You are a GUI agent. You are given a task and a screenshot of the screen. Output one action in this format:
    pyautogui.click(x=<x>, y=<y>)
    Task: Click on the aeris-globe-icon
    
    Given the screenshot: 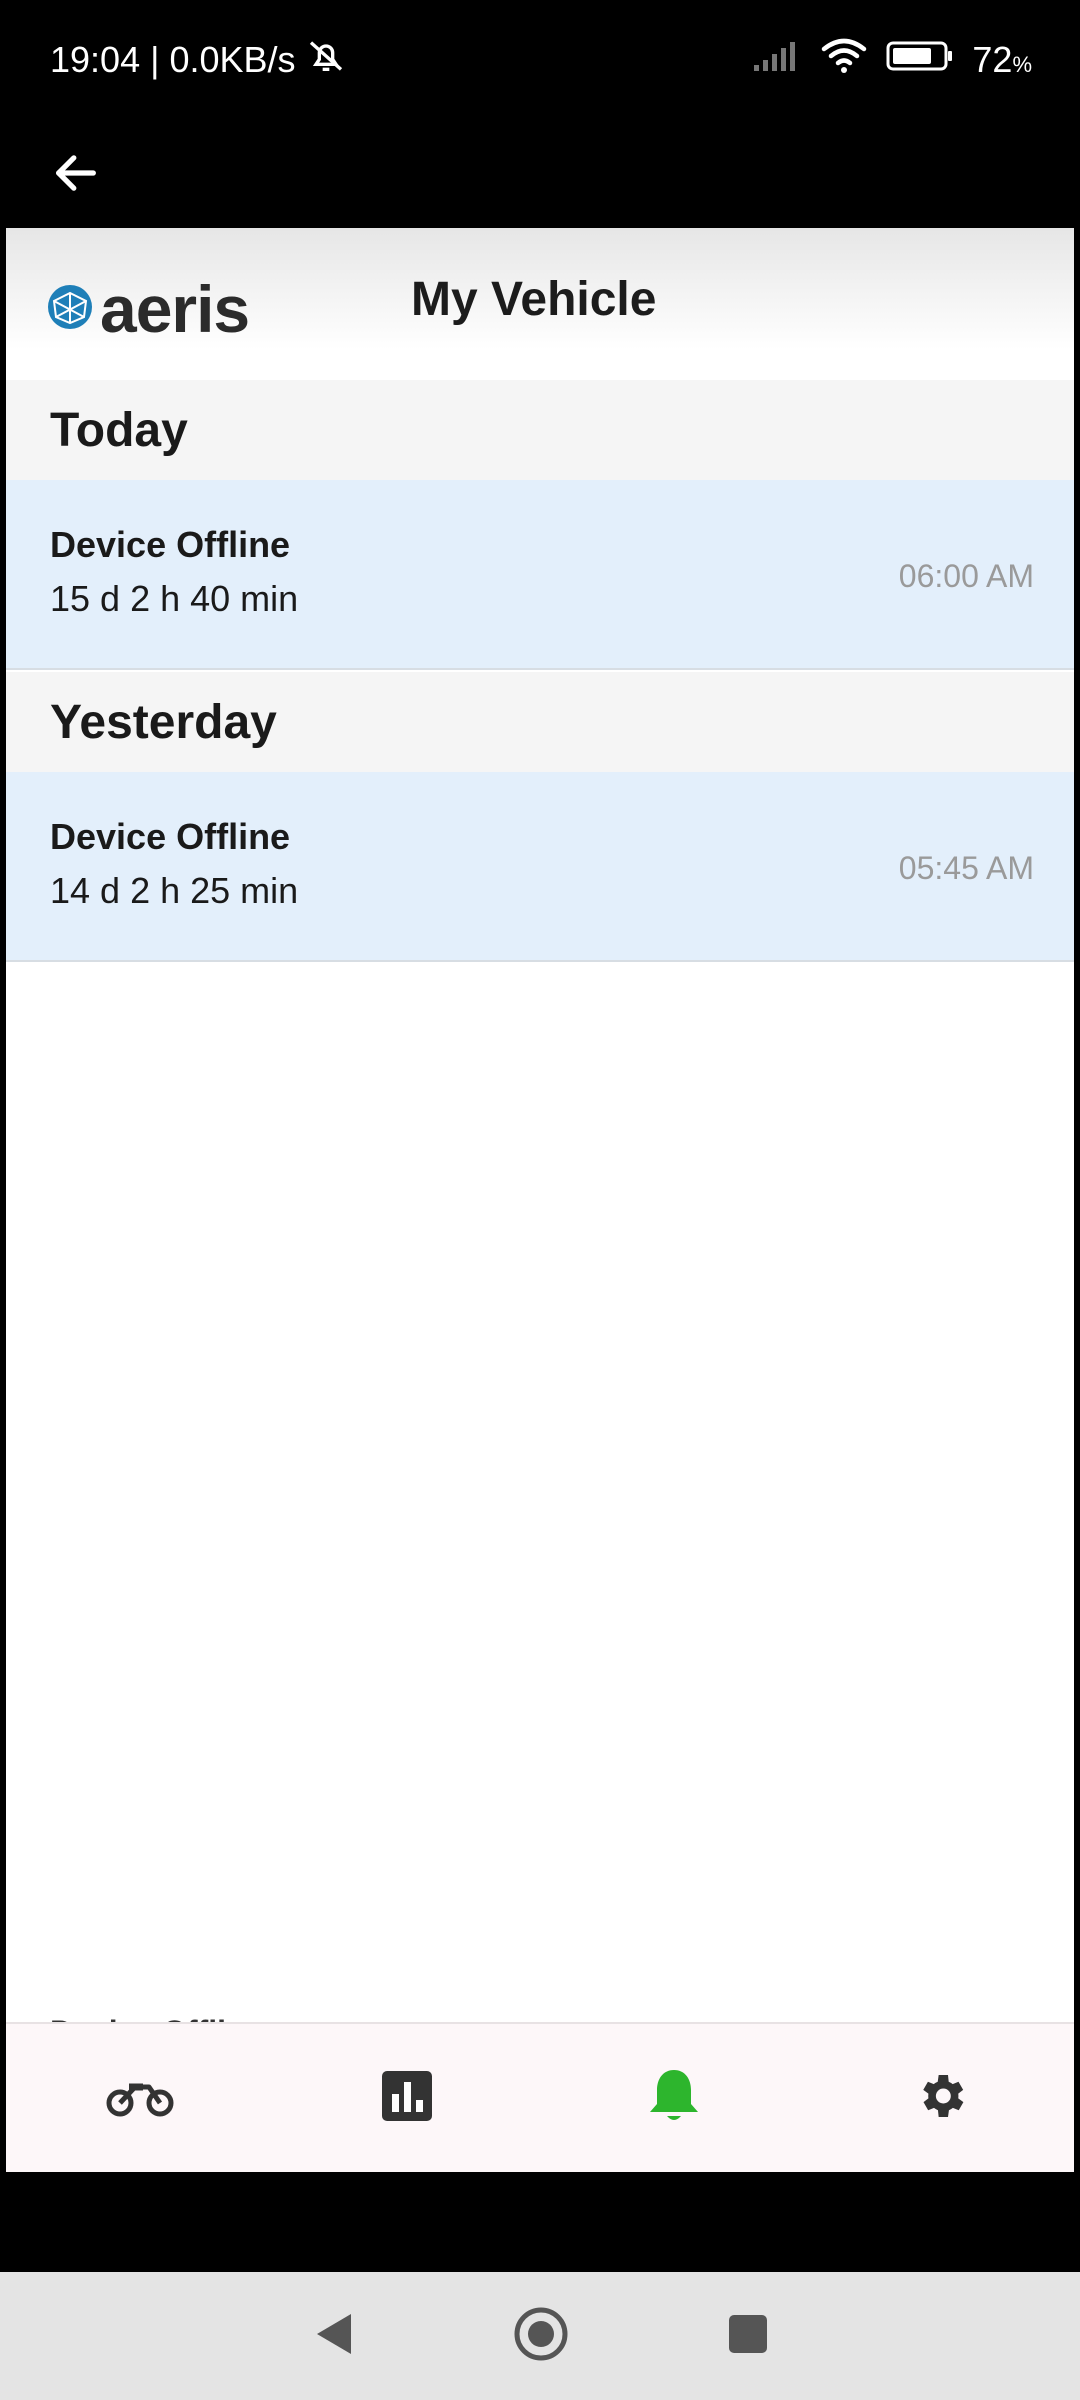 What is the action you would take?
    pyautogui.click(x=70, y=309)
    